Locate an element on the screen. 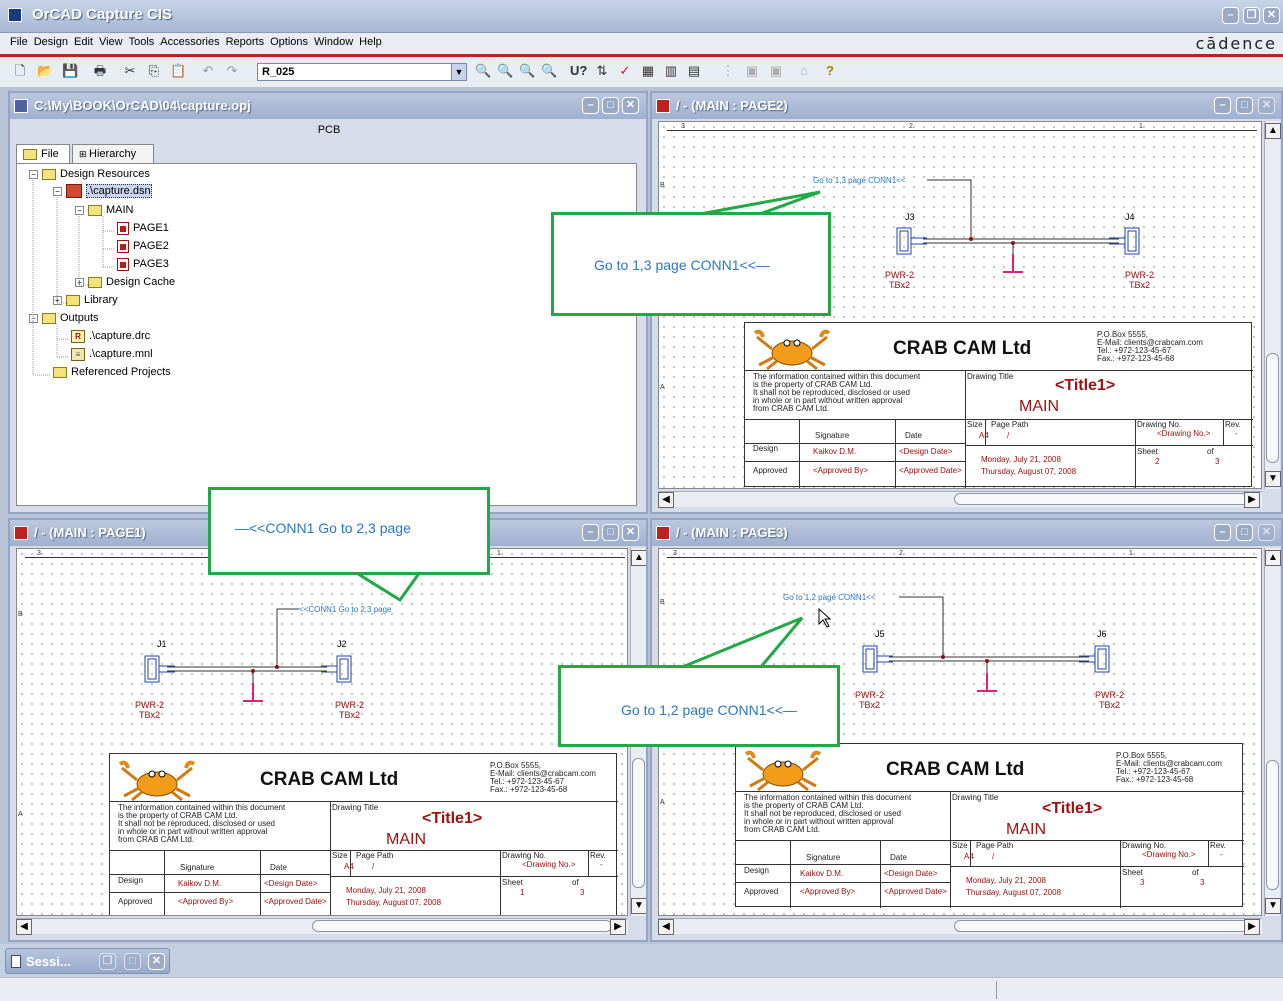  status-bar is located at coordinates (641, 989).